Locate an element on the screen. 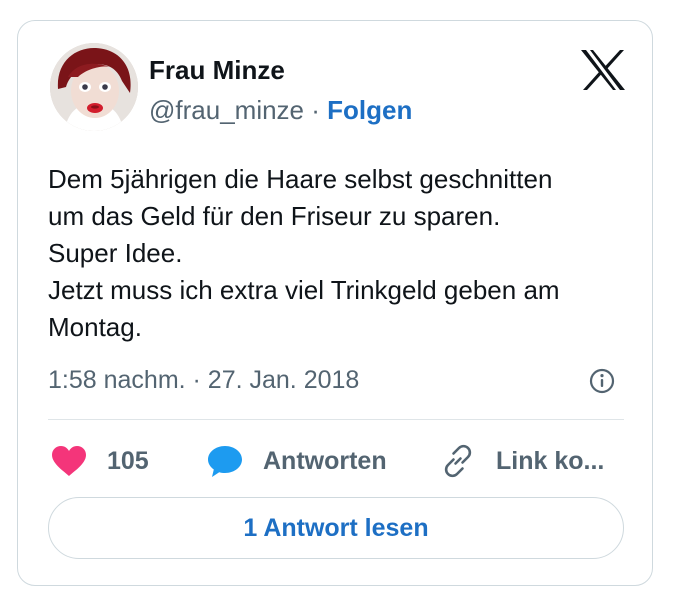 The image size is (674, 610). avatar is located at coordinates (94, 87).